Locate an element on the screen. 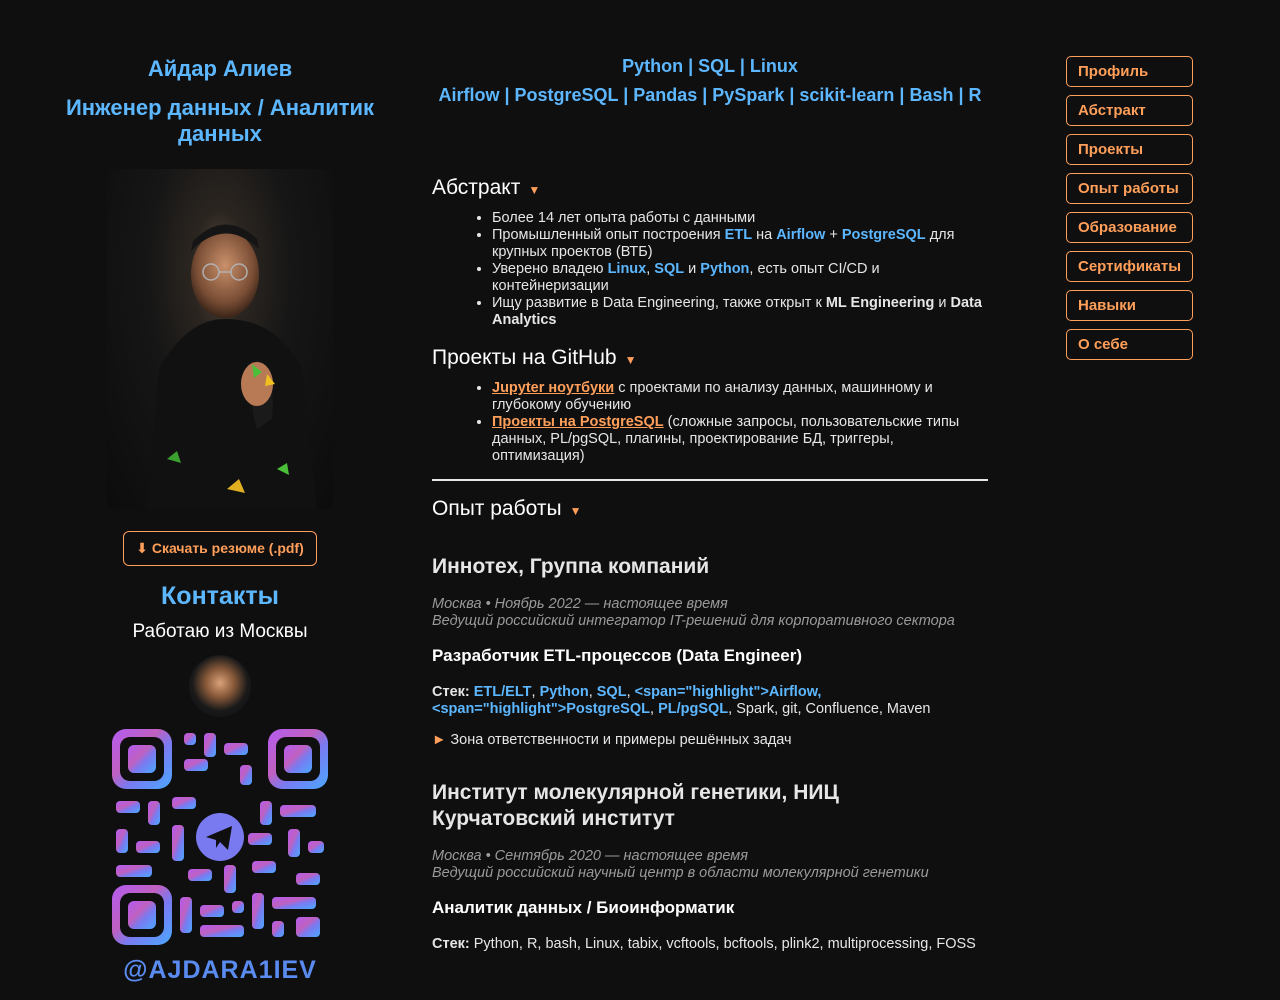 The image size is (1280, 1000). nav-skills: Навыки is located at coordinates (1129, 305).